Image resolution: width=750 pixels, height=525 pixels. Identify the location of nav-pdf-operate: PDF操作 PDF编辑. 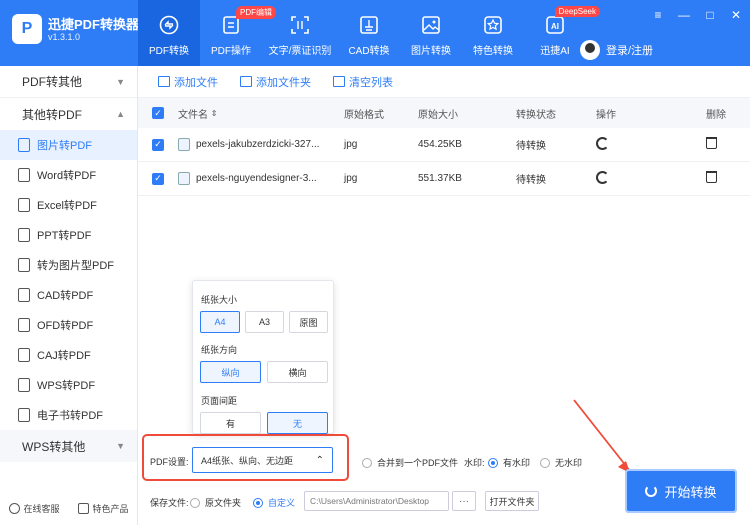
(238, 33).